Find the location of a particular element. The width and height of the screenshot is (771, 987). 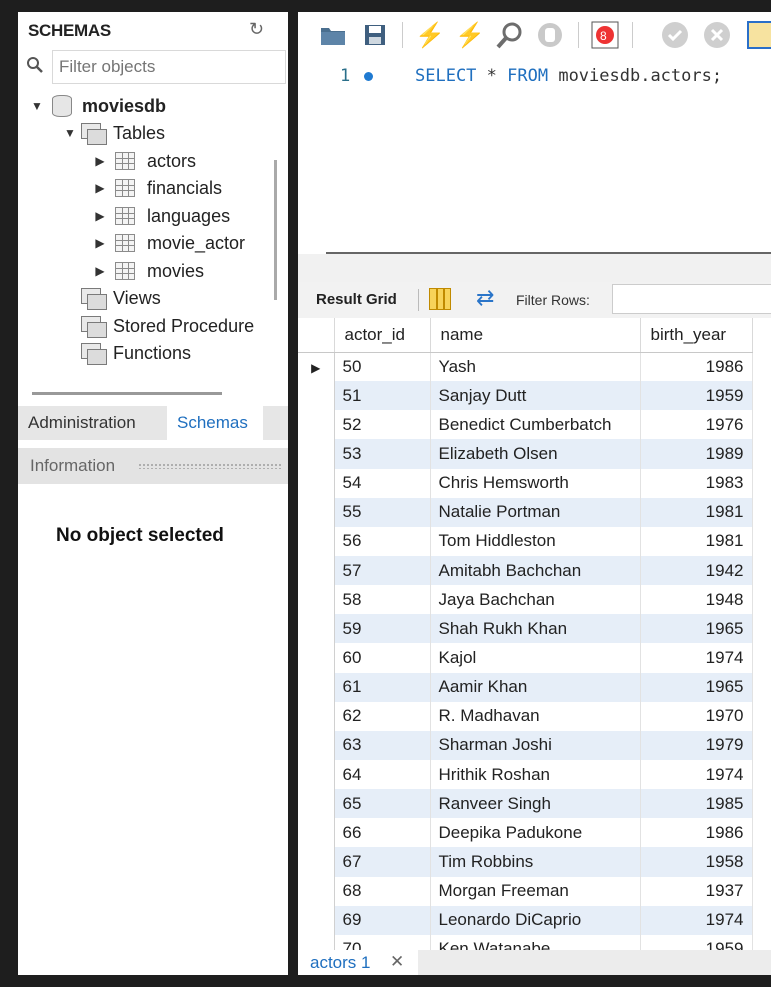

table-row: 65 Ranveer Singh 1985 is located at coordinates (525, 804).